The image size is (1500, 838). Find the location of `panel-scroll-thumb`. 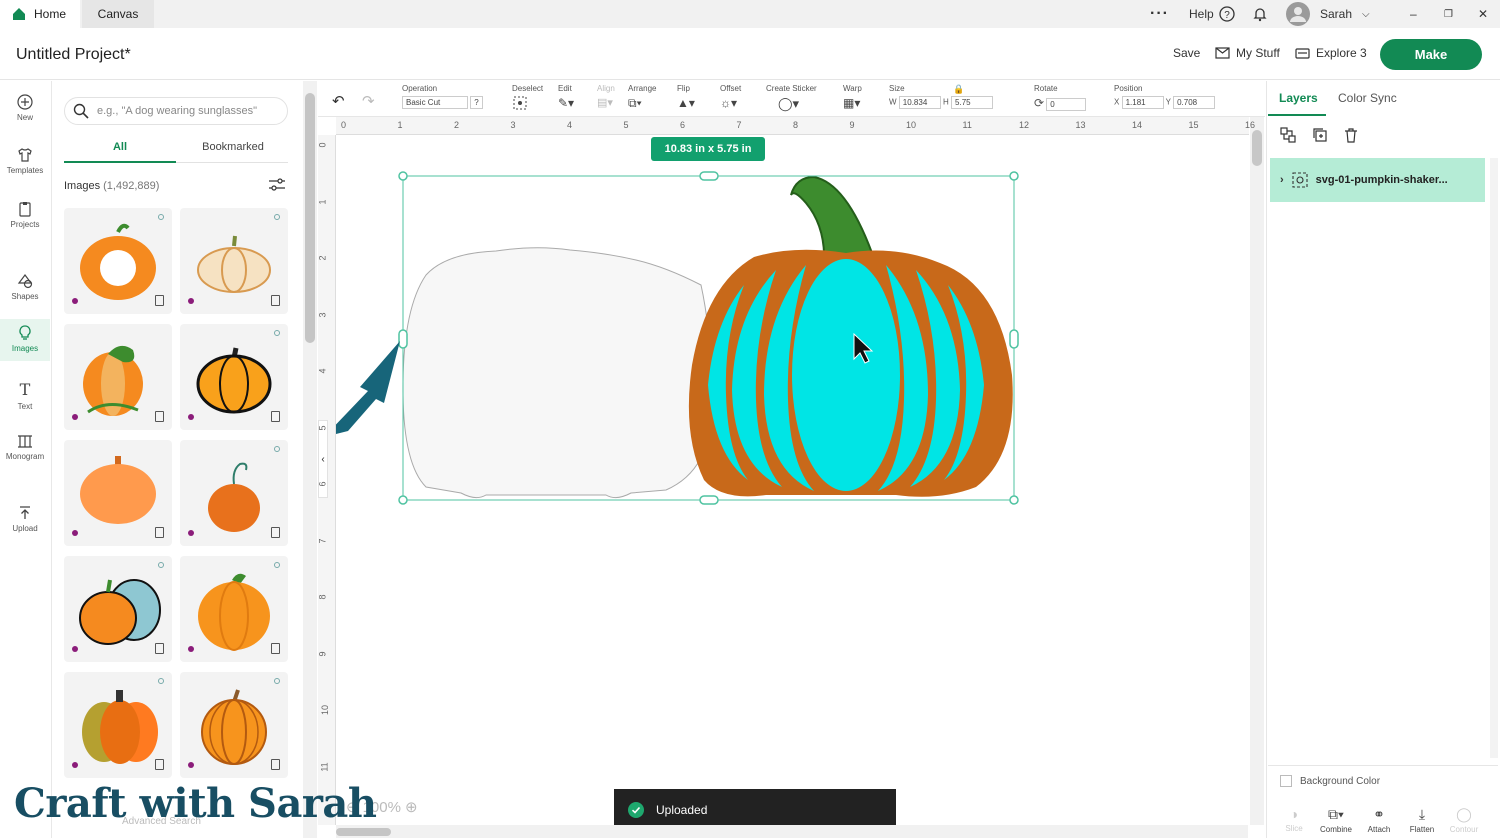

panel-scroll-thumb is located at coordinates (310, 218).